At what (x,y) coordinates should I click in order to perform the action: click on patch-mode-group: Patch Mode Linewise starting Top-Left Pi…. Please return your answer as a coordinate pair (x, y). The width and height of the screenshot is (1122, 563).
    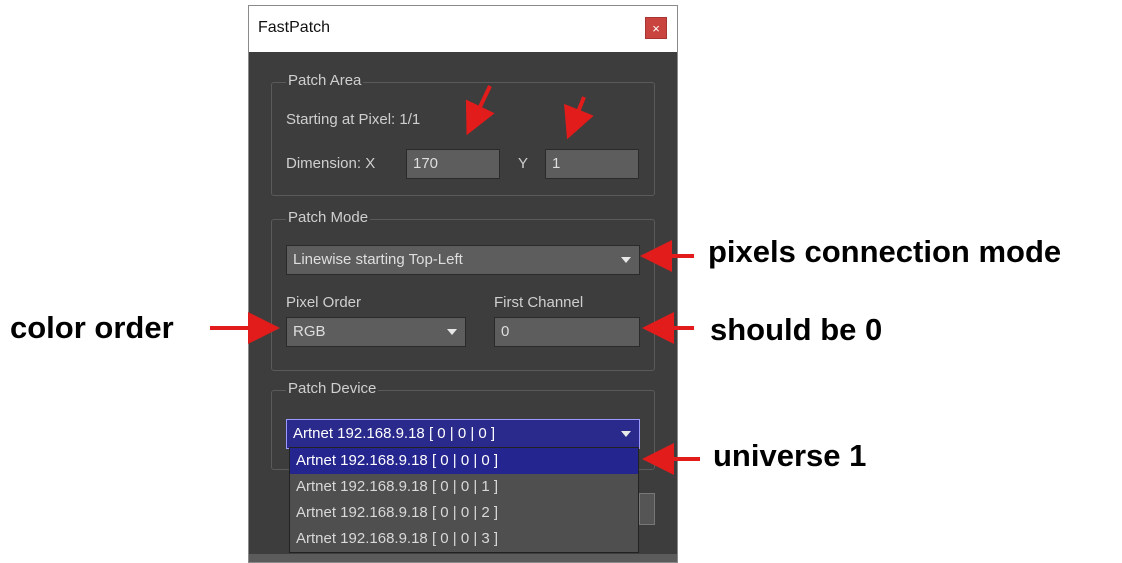
    Looking at the image, I should click on (463, 290).